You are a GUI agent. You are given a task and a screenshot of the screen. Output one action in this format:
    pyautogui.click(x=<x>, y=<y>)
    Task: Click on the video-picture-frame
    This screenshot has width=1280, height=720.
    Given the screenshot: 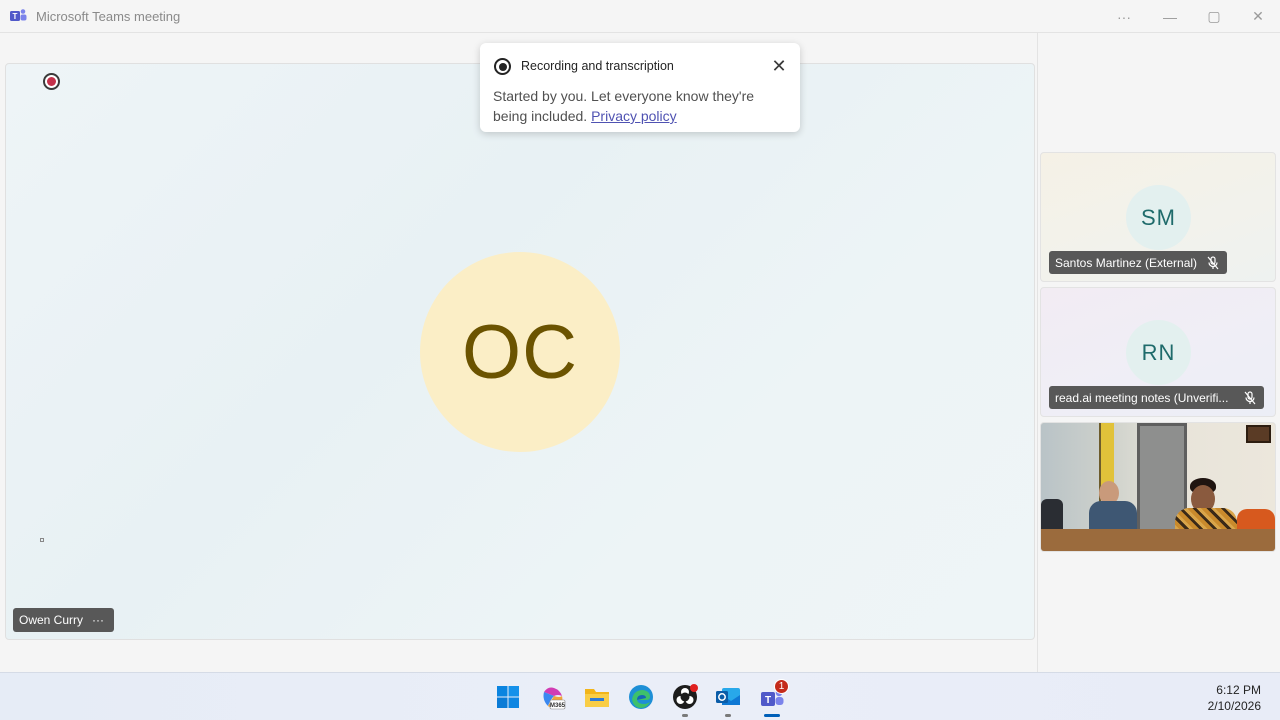 What is the action you would take?
    pyautogui.click(x=1258, y=434)
    